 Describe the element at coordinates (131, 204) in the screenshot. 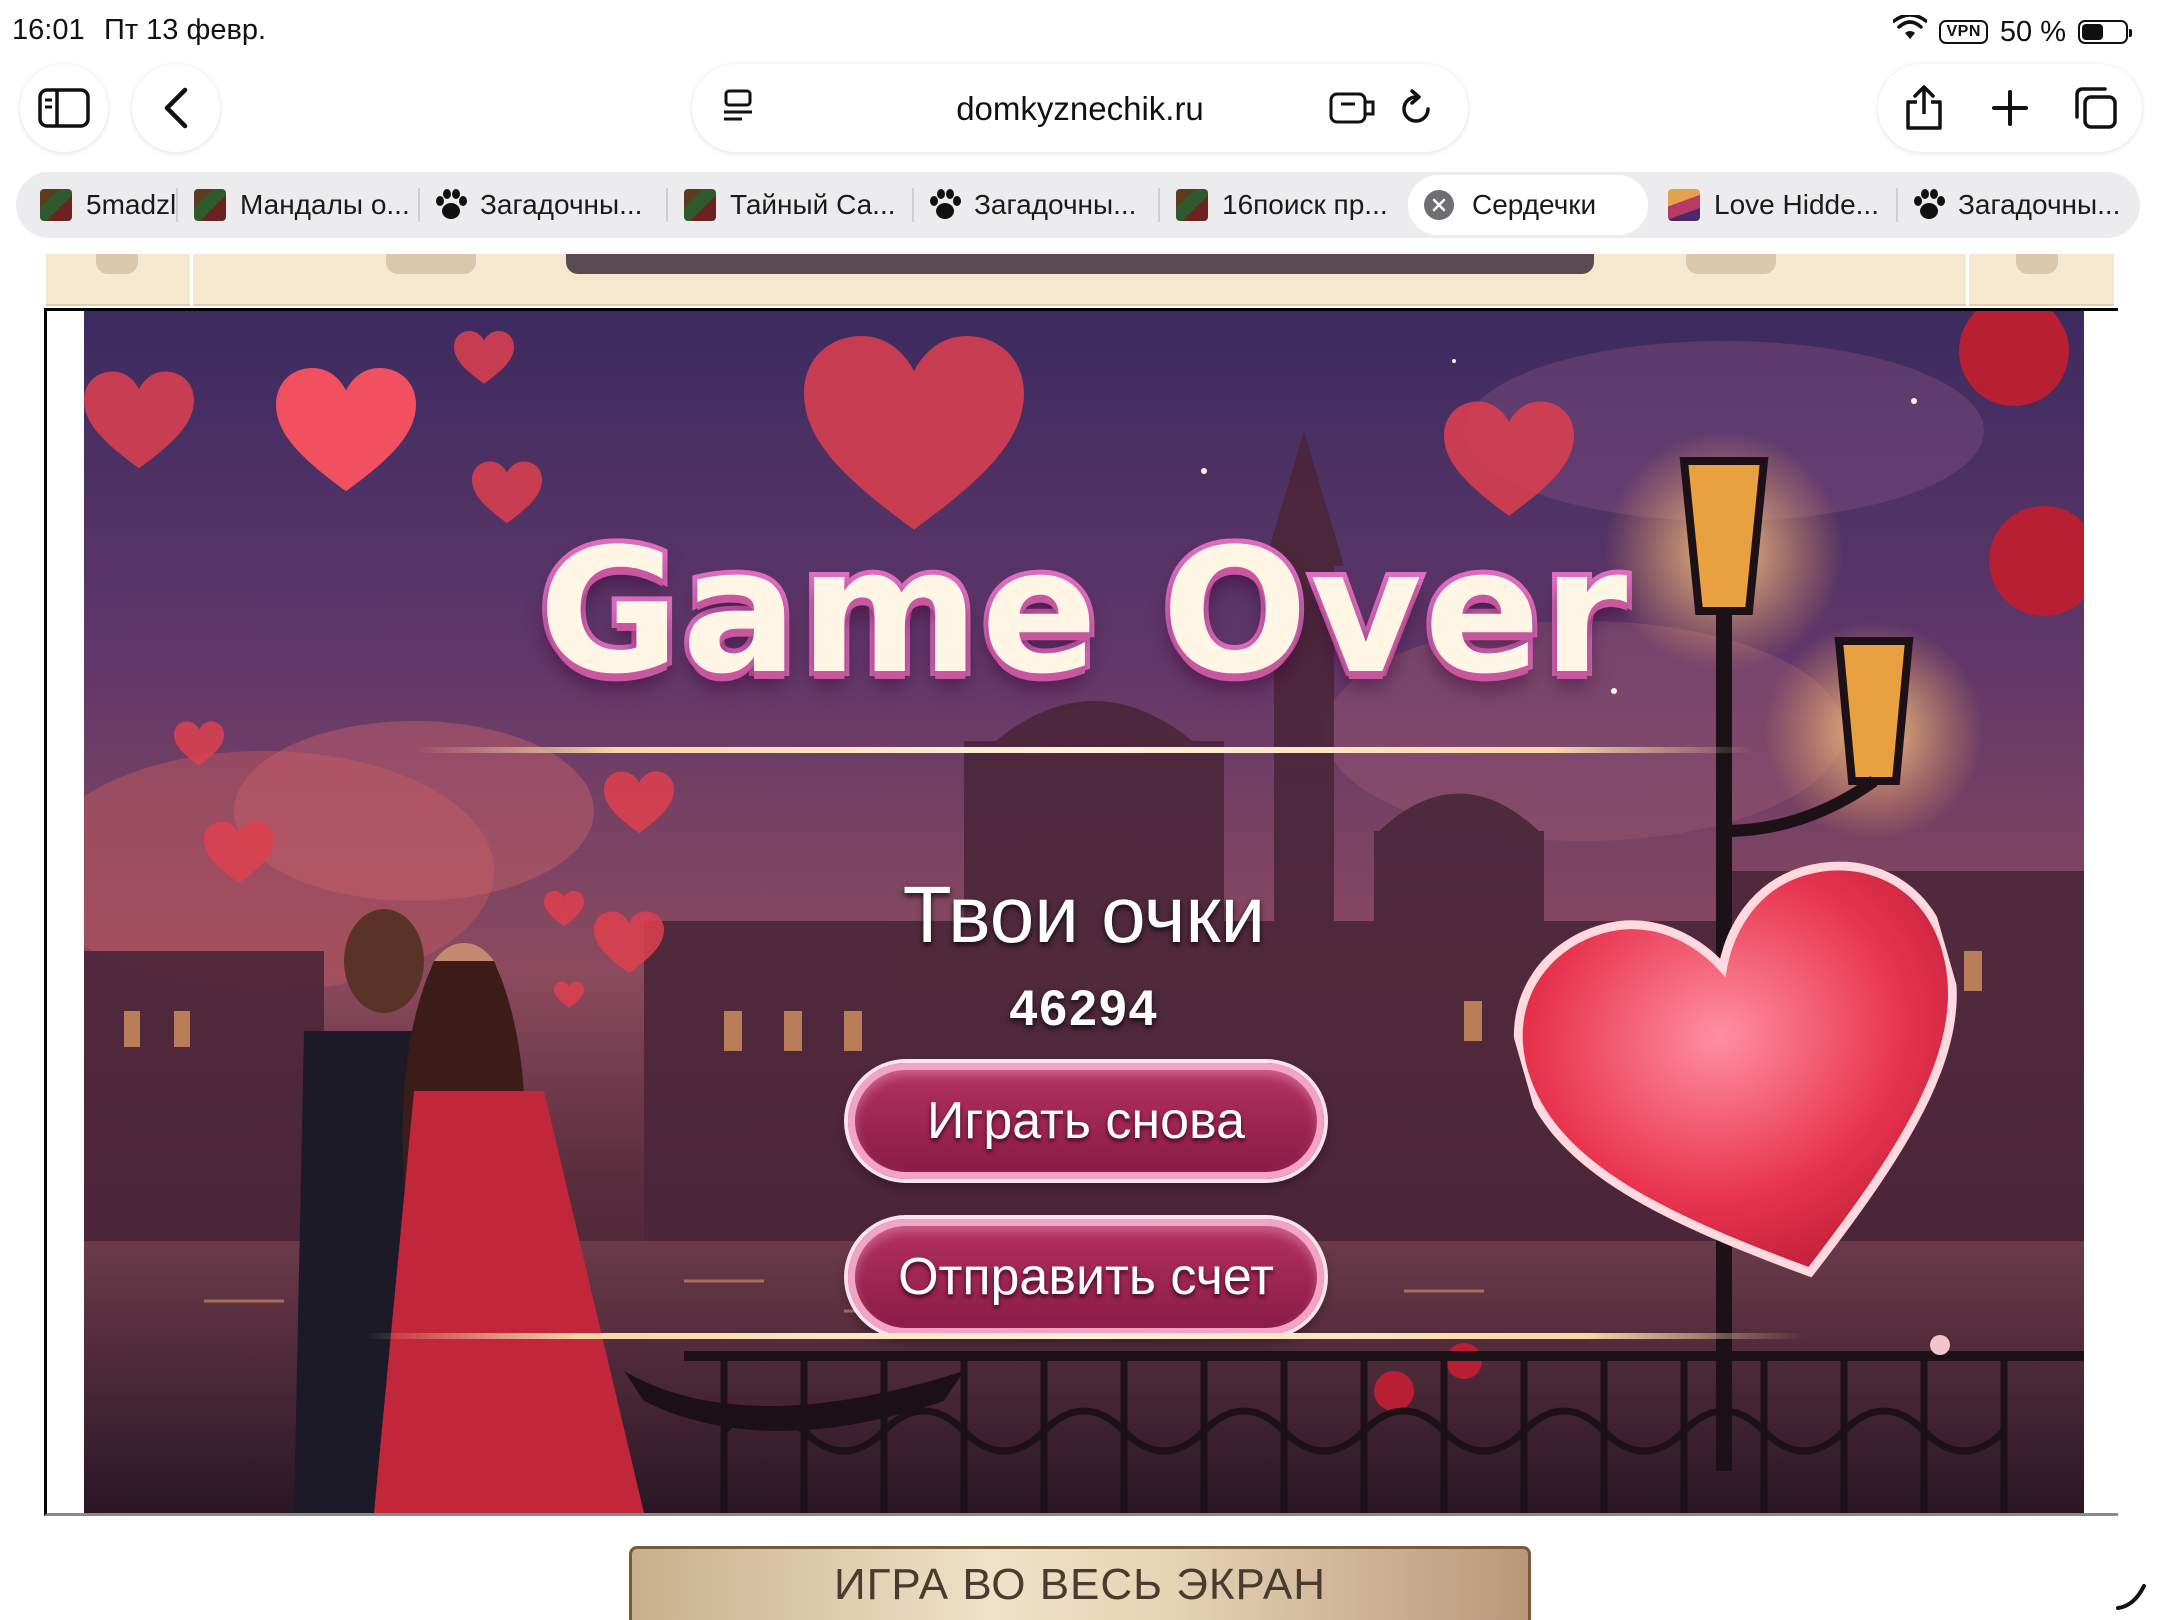

I see `tab-title: 5madzl` at that location.